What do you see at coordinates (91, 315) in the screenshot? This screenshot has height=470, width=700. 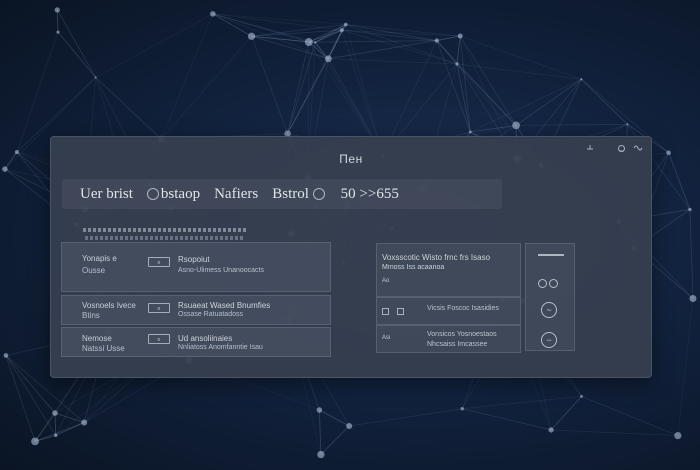 I see `row-sublabel: Btins` at bounding box center [91, 315].